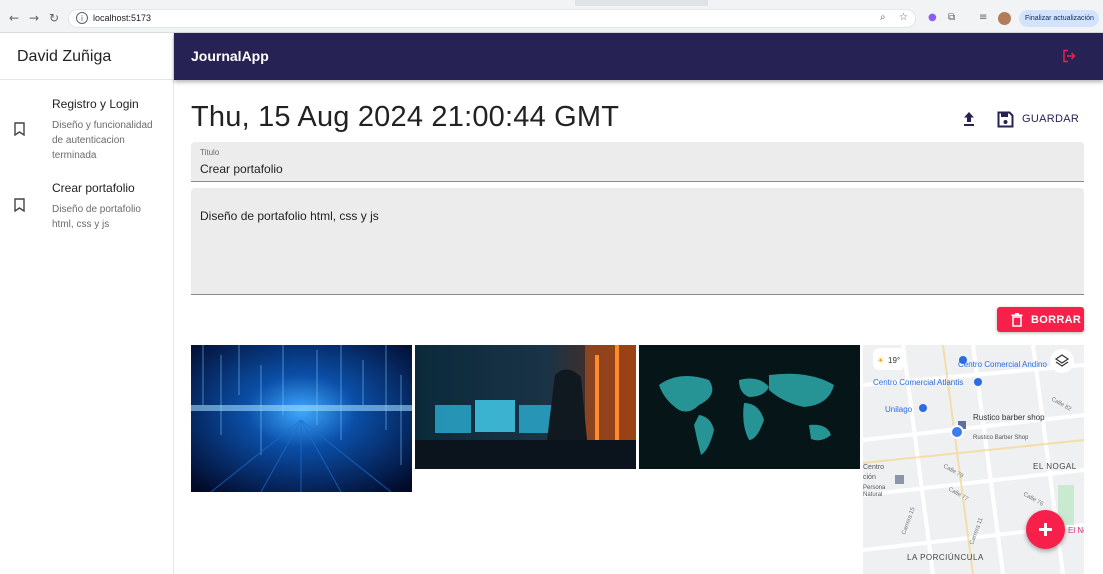 This screenshot has width=1103, height=574. I want to click on note-date: Thu, 15 Aug 2024 21:00:44 GMT, so click(405, 117).